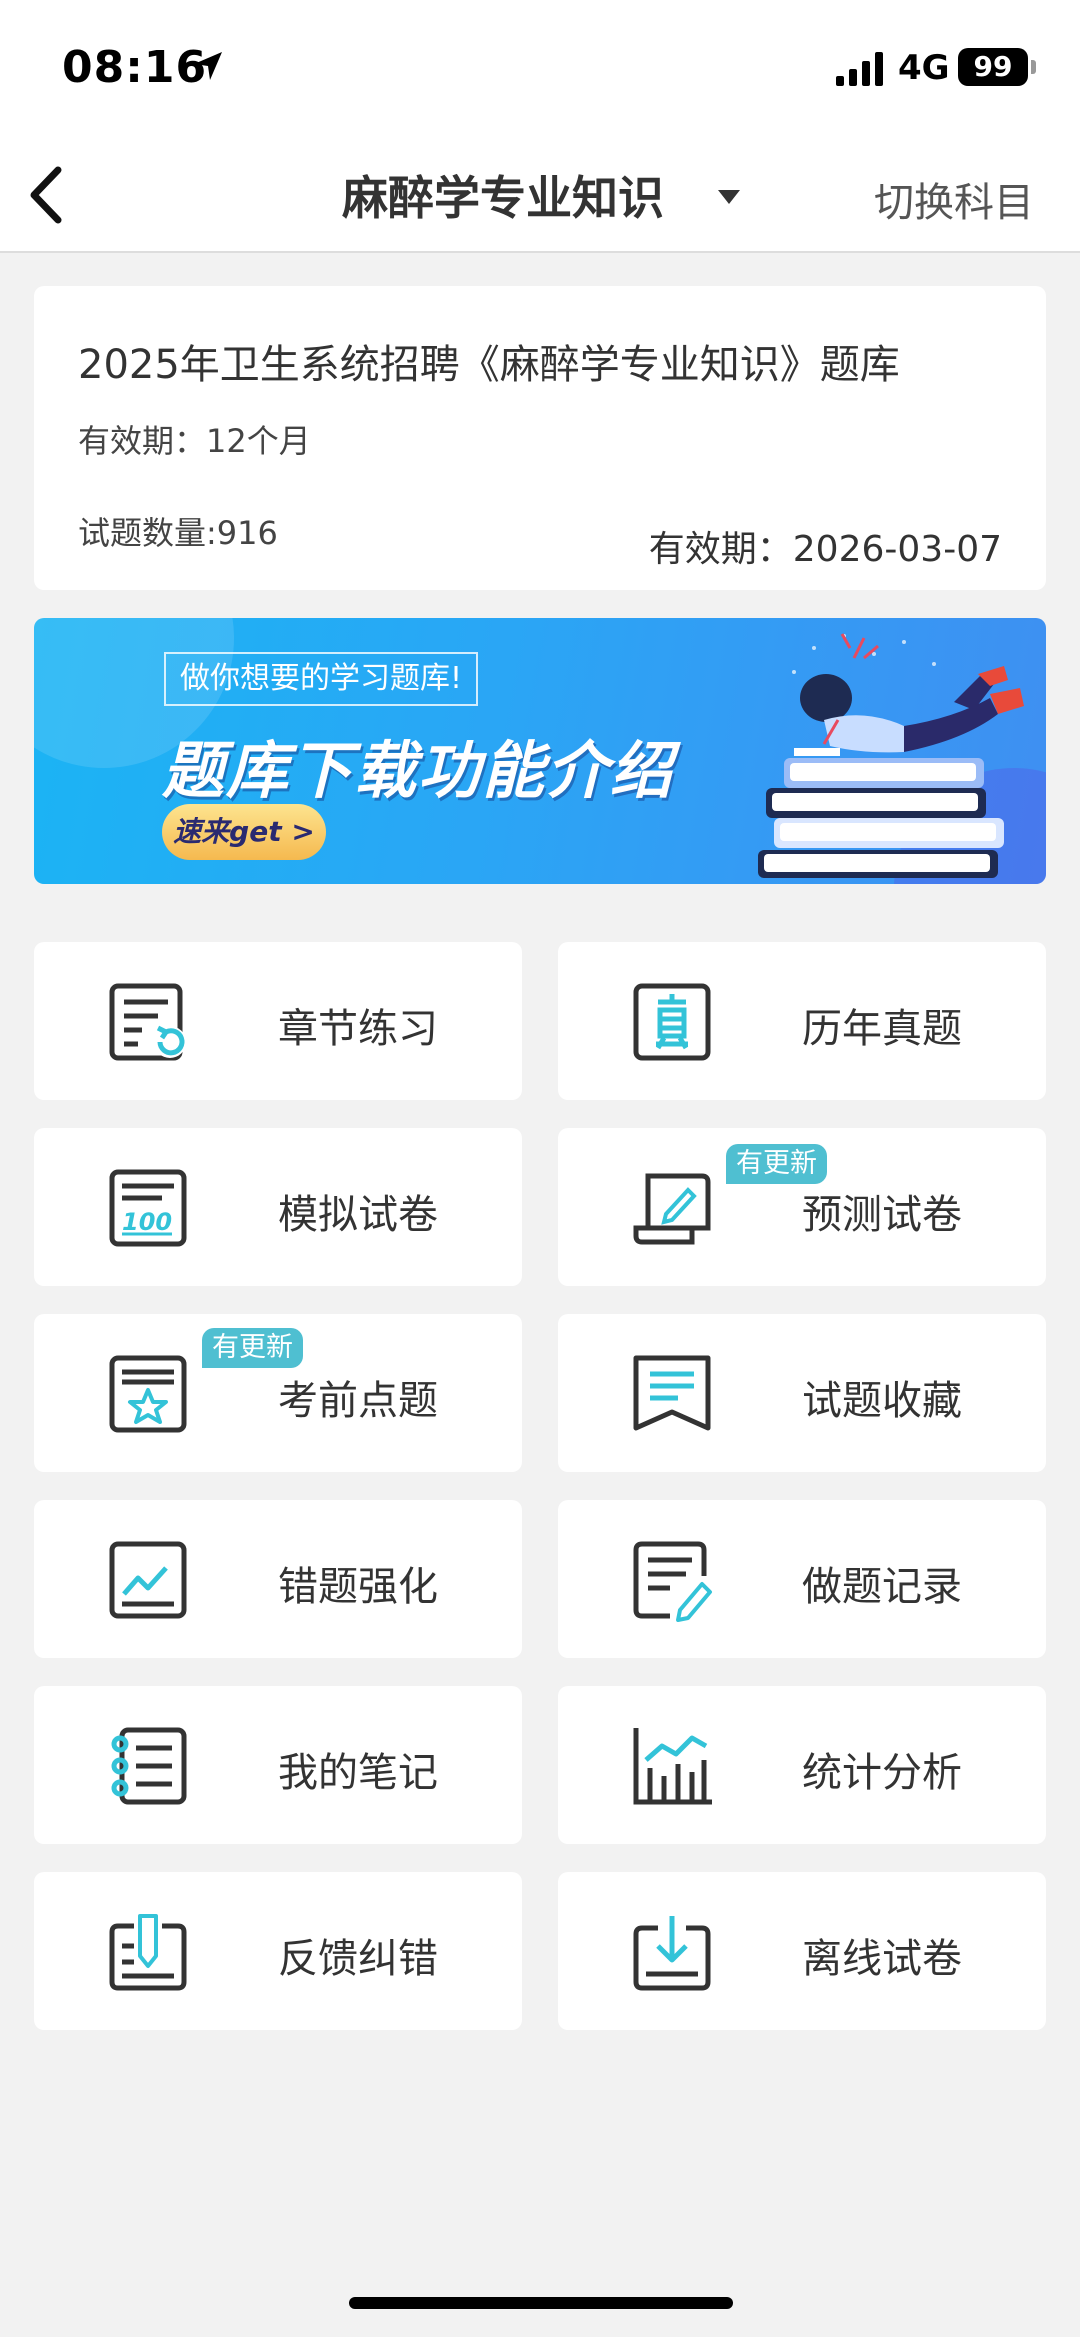 This screenshot has height=2337, width=1080. Describe the element at coordinates (149, 1766) in the screenshot. I see `notes-icon` at that location.